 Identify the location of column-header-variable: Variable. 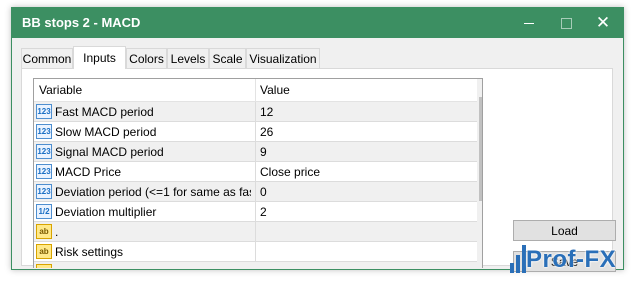
(60, 90).